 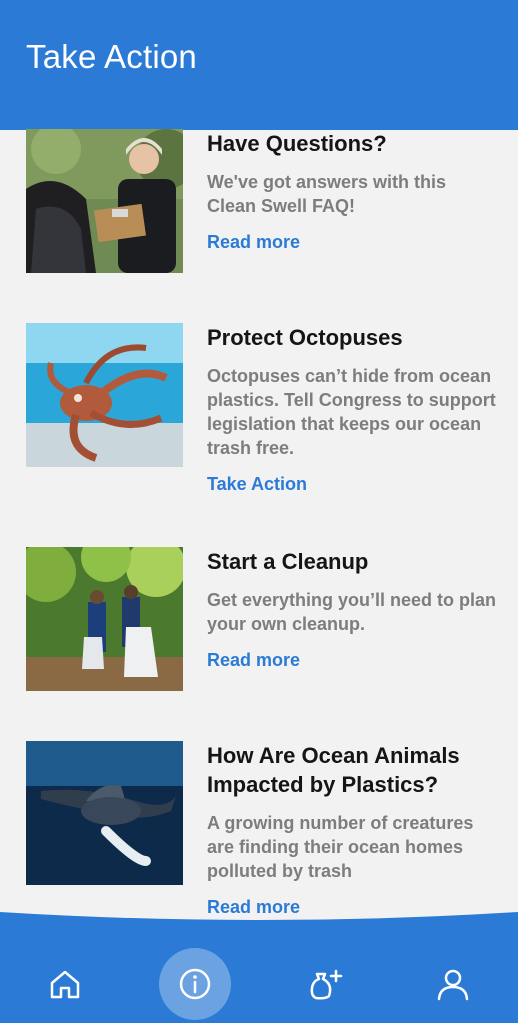 I want to click on card-title: Start a Cleanup, so click(x=288, y=561).